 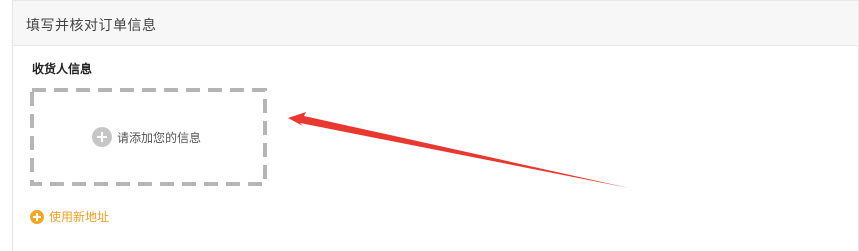 I want to click on add-receiver-card: 请添加您的信息, so click(x=148, y=137).